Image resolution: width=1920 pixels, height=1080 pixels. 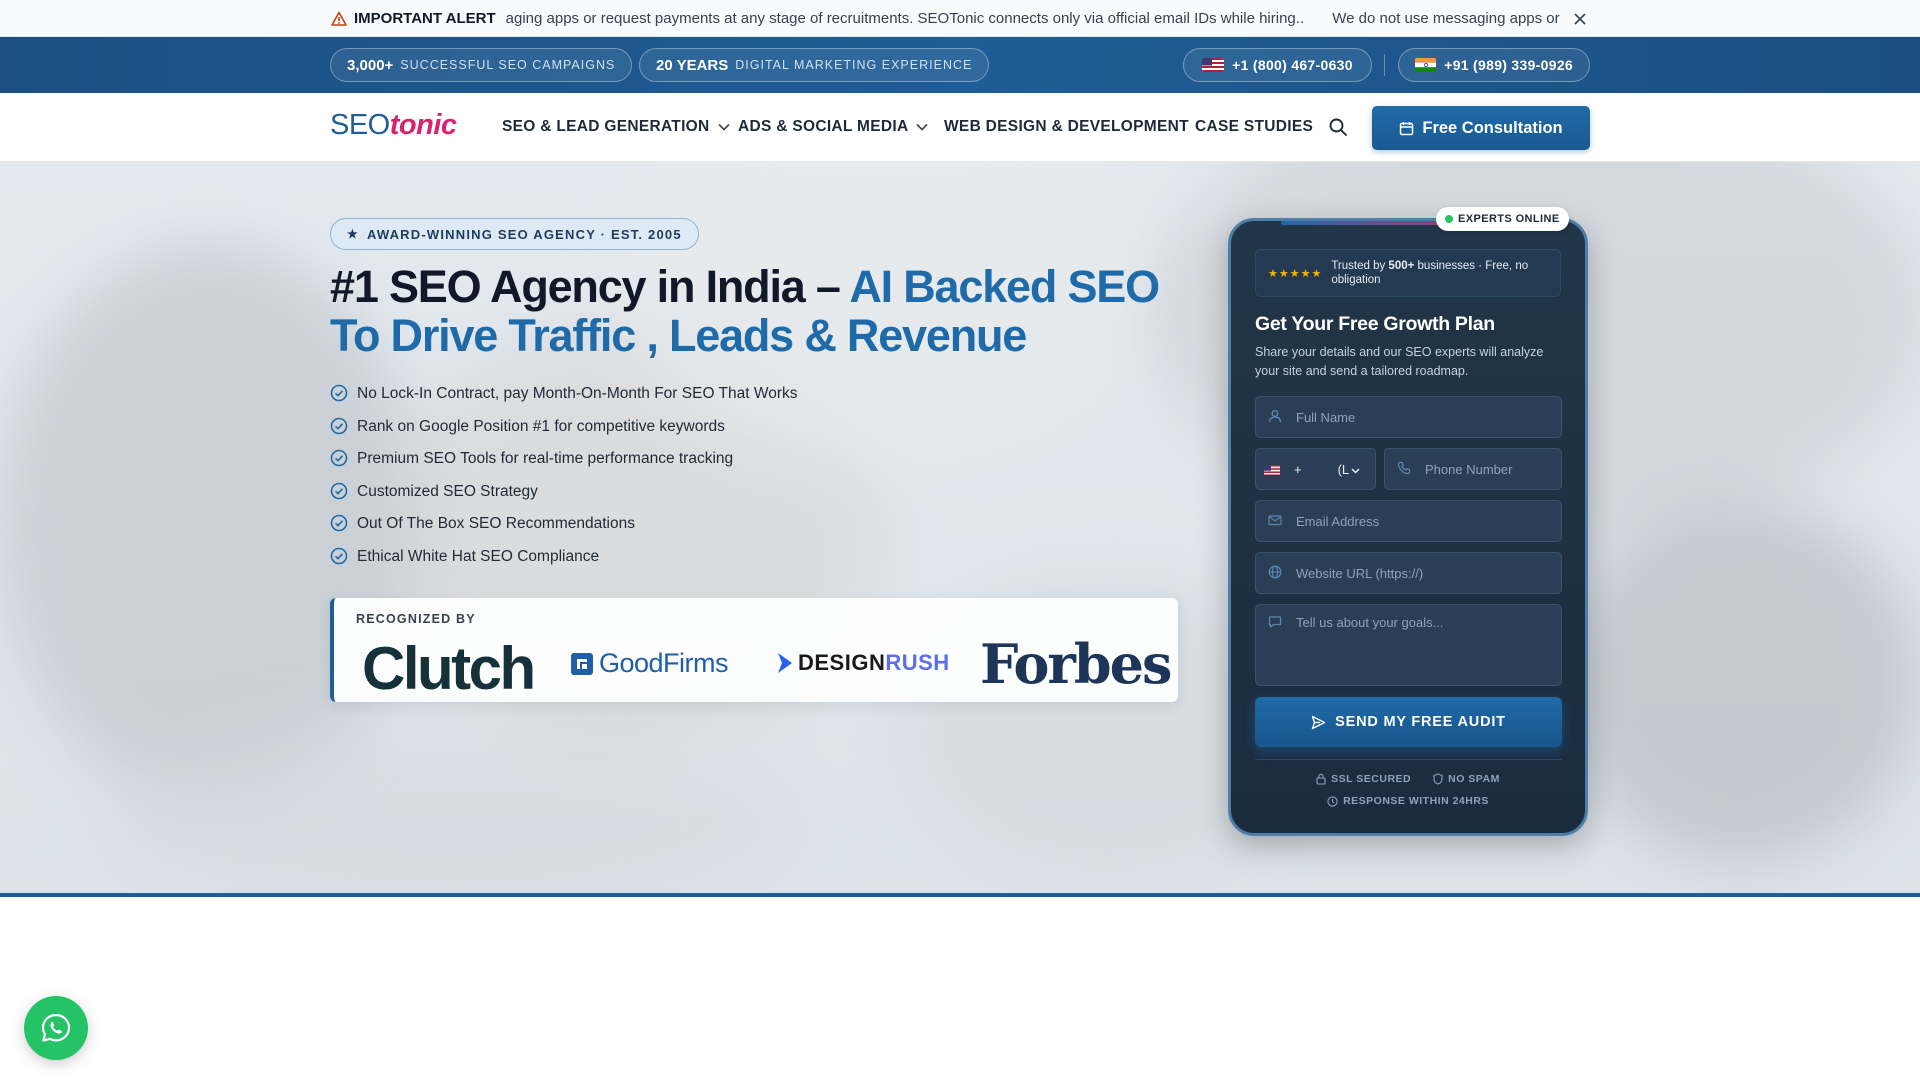 I want to click on forbes-logo-text: Forbes, so click(x=1076, y=664).